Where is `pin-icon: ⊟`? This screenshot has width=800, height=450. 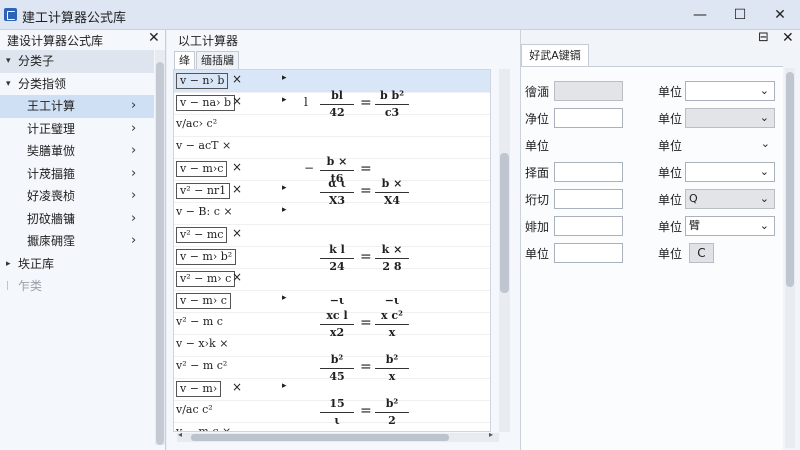
pin-icon: ⊟ is located at coordinates (763, 37).